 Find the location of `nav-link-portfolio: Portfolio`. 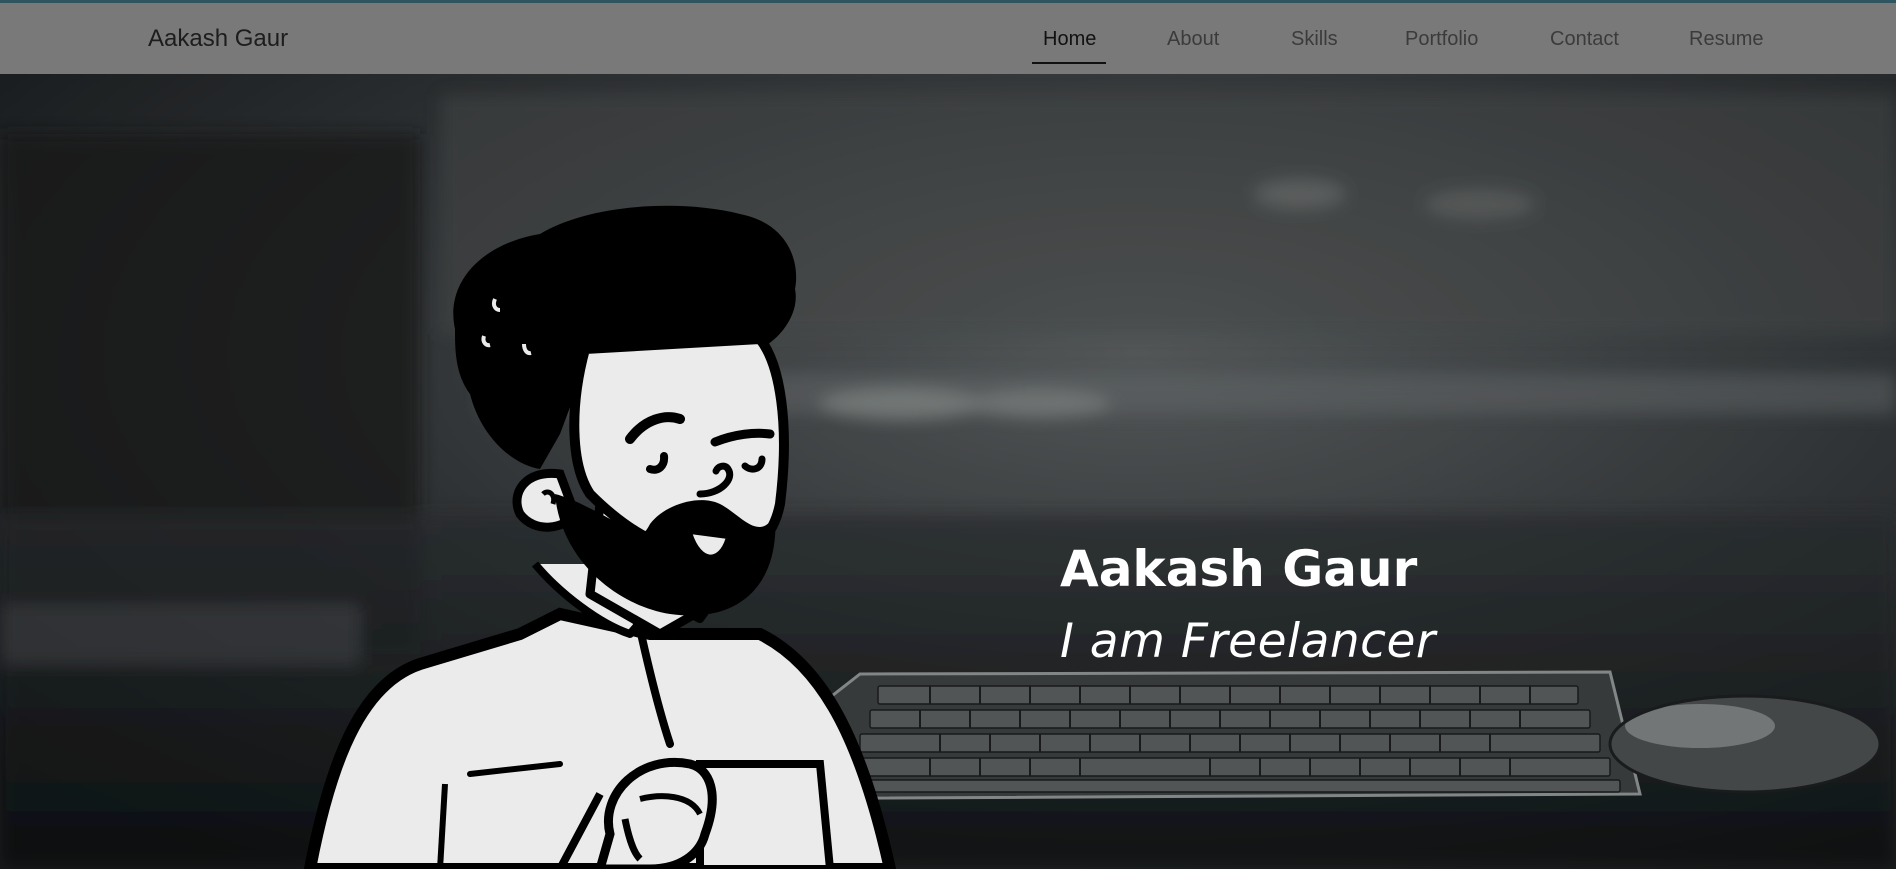

nav-link-portfolio: Portfolio is located at coordinates (1441, 39).